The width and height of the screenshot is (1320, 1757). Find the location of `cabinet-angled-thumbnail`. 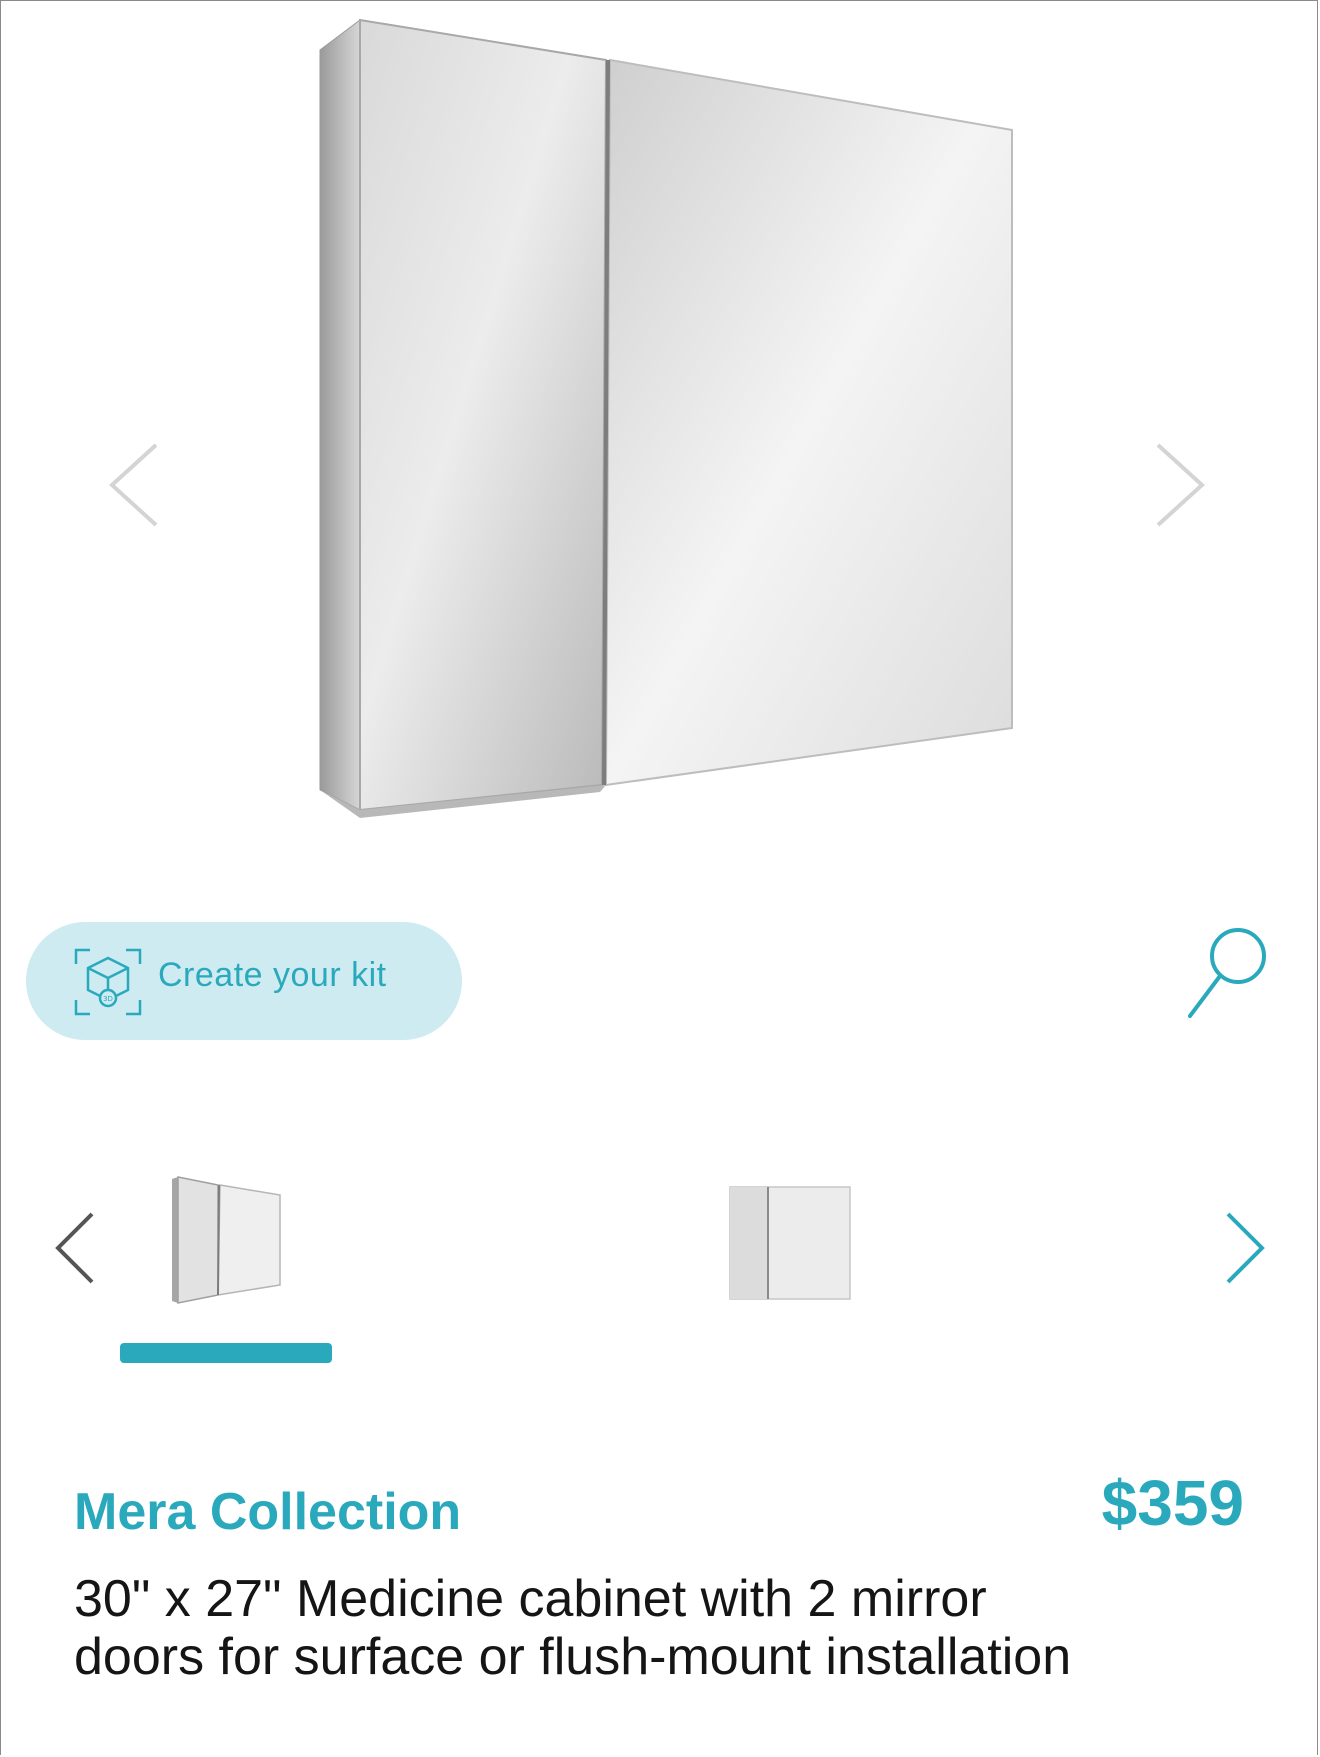

cabinet-angled-thumbnail is located at coordinates (226, 1240).